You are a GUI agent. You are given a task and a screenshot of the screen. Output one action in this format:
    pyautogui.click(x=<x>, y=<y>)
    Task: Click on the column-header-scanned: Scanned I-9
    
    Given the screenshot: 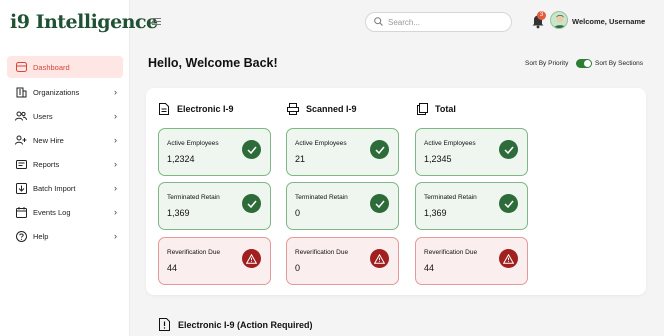 What is the action you would take?
    pyautogui.click(x=322, y=108)
    